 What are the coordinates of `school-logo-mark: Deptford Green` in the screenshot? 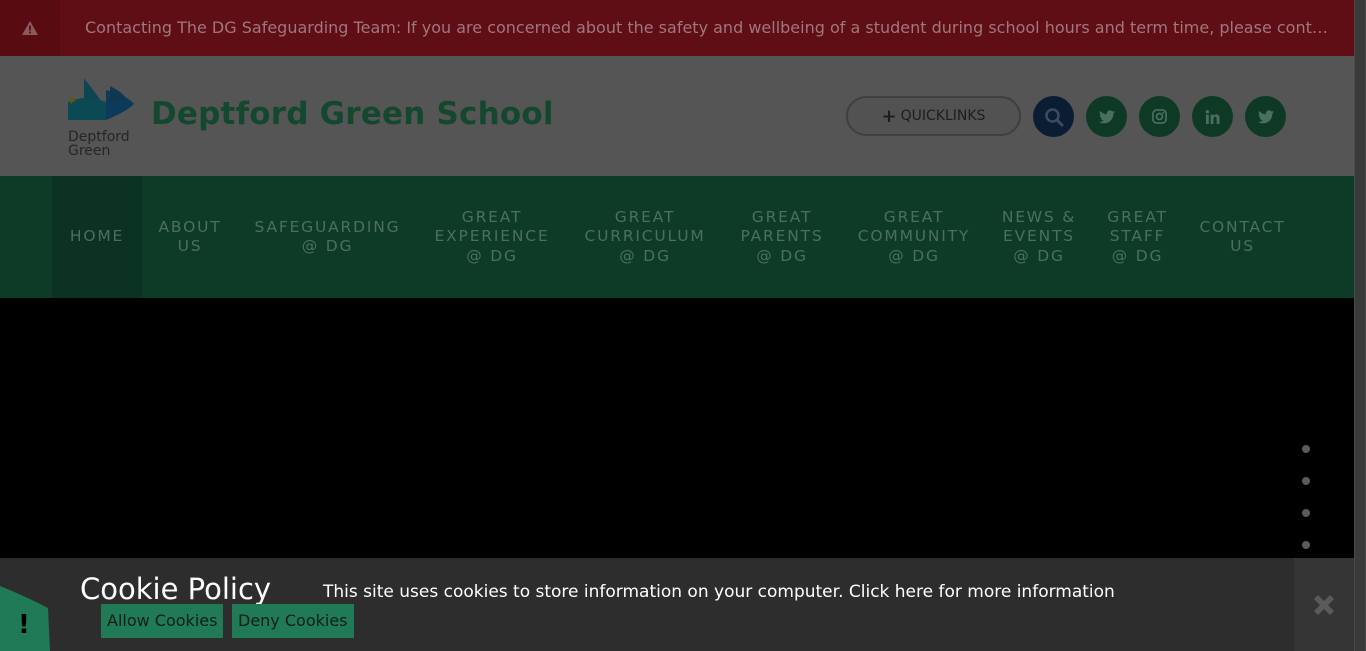 It's located at (101, 118).